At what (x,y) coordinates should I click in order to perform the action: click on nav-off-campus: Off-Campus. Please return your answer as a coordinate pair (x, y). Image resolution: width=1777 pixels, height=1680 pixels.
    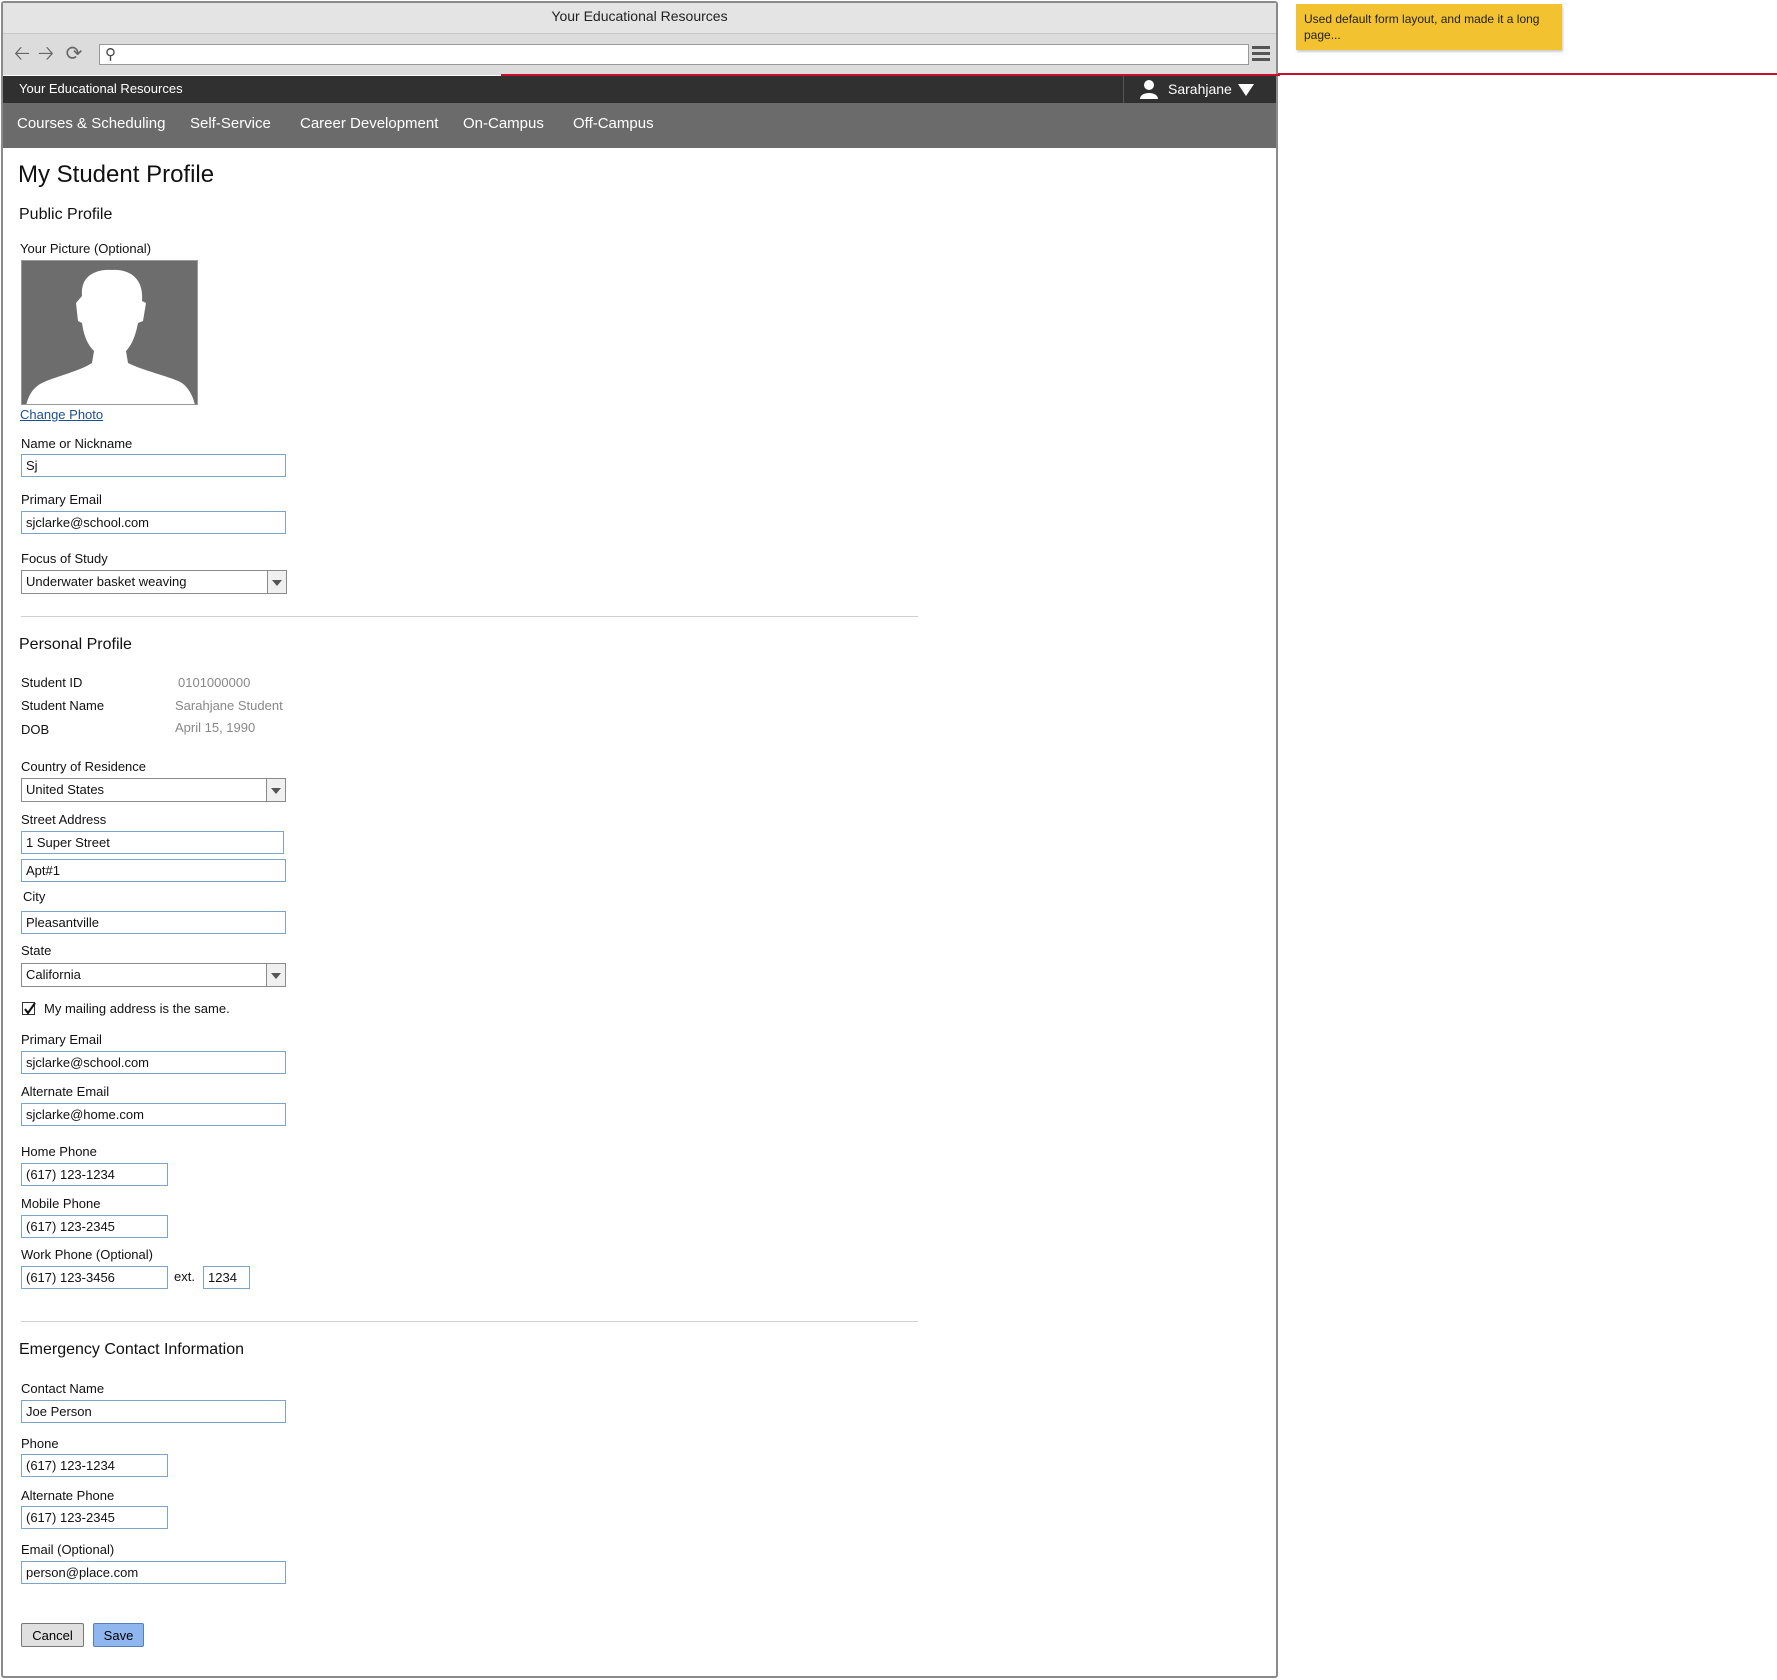
    Looking at the image, I should click on (613, 124).